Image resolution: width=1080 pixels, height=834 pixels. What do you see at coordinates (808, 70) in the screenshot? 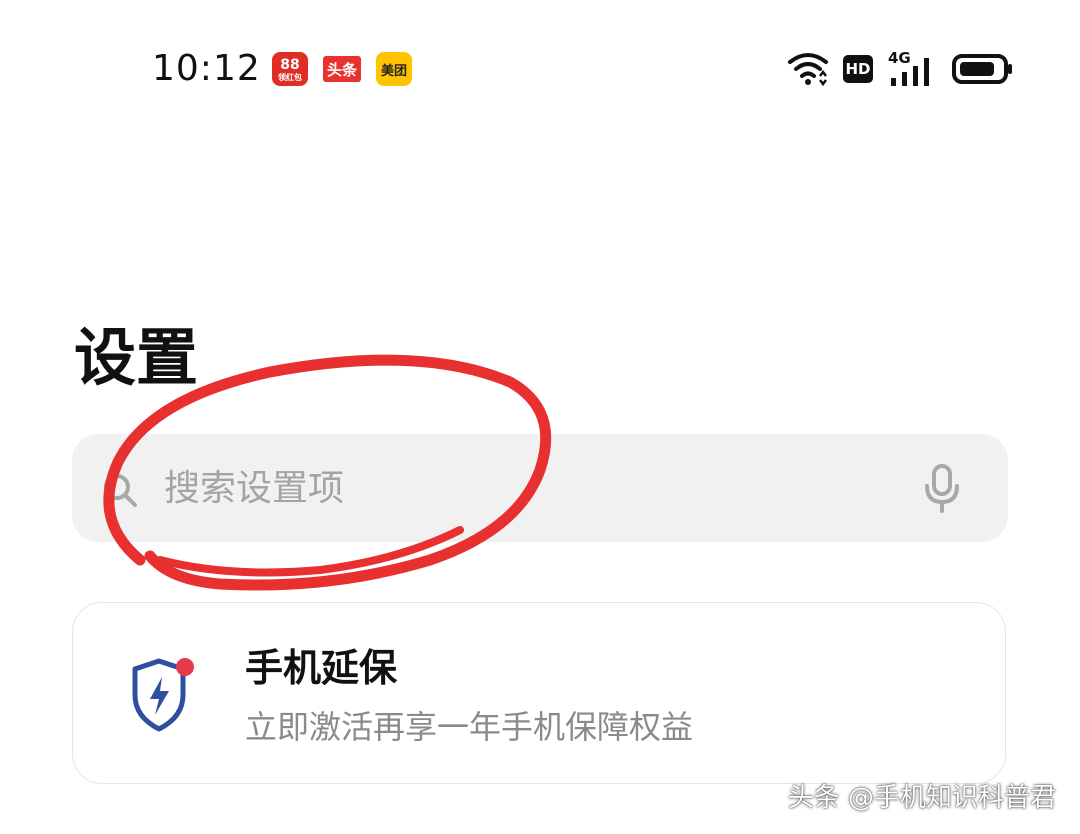
I see `wifi-icon` at bounding box center [808, 70].